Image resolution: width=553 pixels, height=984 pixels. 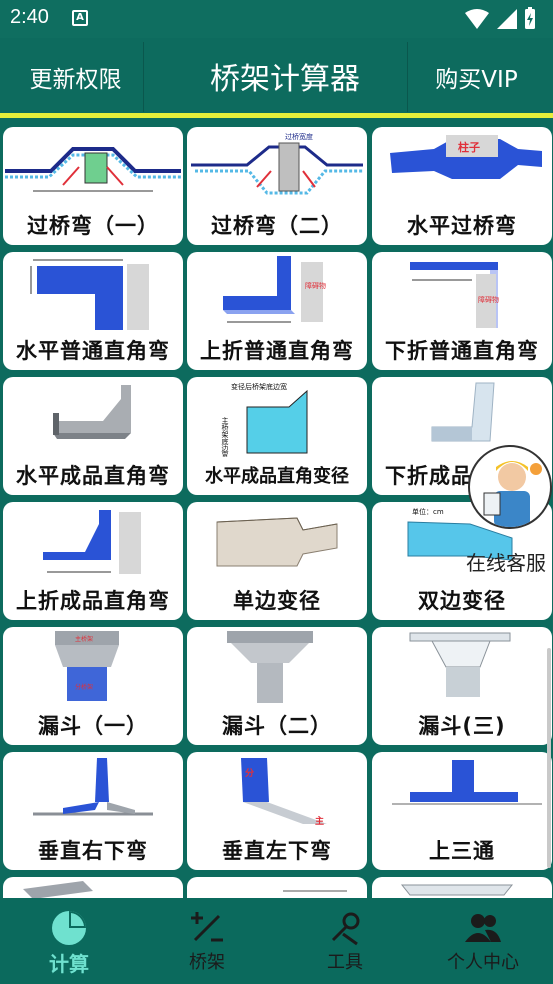 I want to click on card-up-fold-right-angle: 障碍物 上折普通直角弯, so click(x=277, y=311).